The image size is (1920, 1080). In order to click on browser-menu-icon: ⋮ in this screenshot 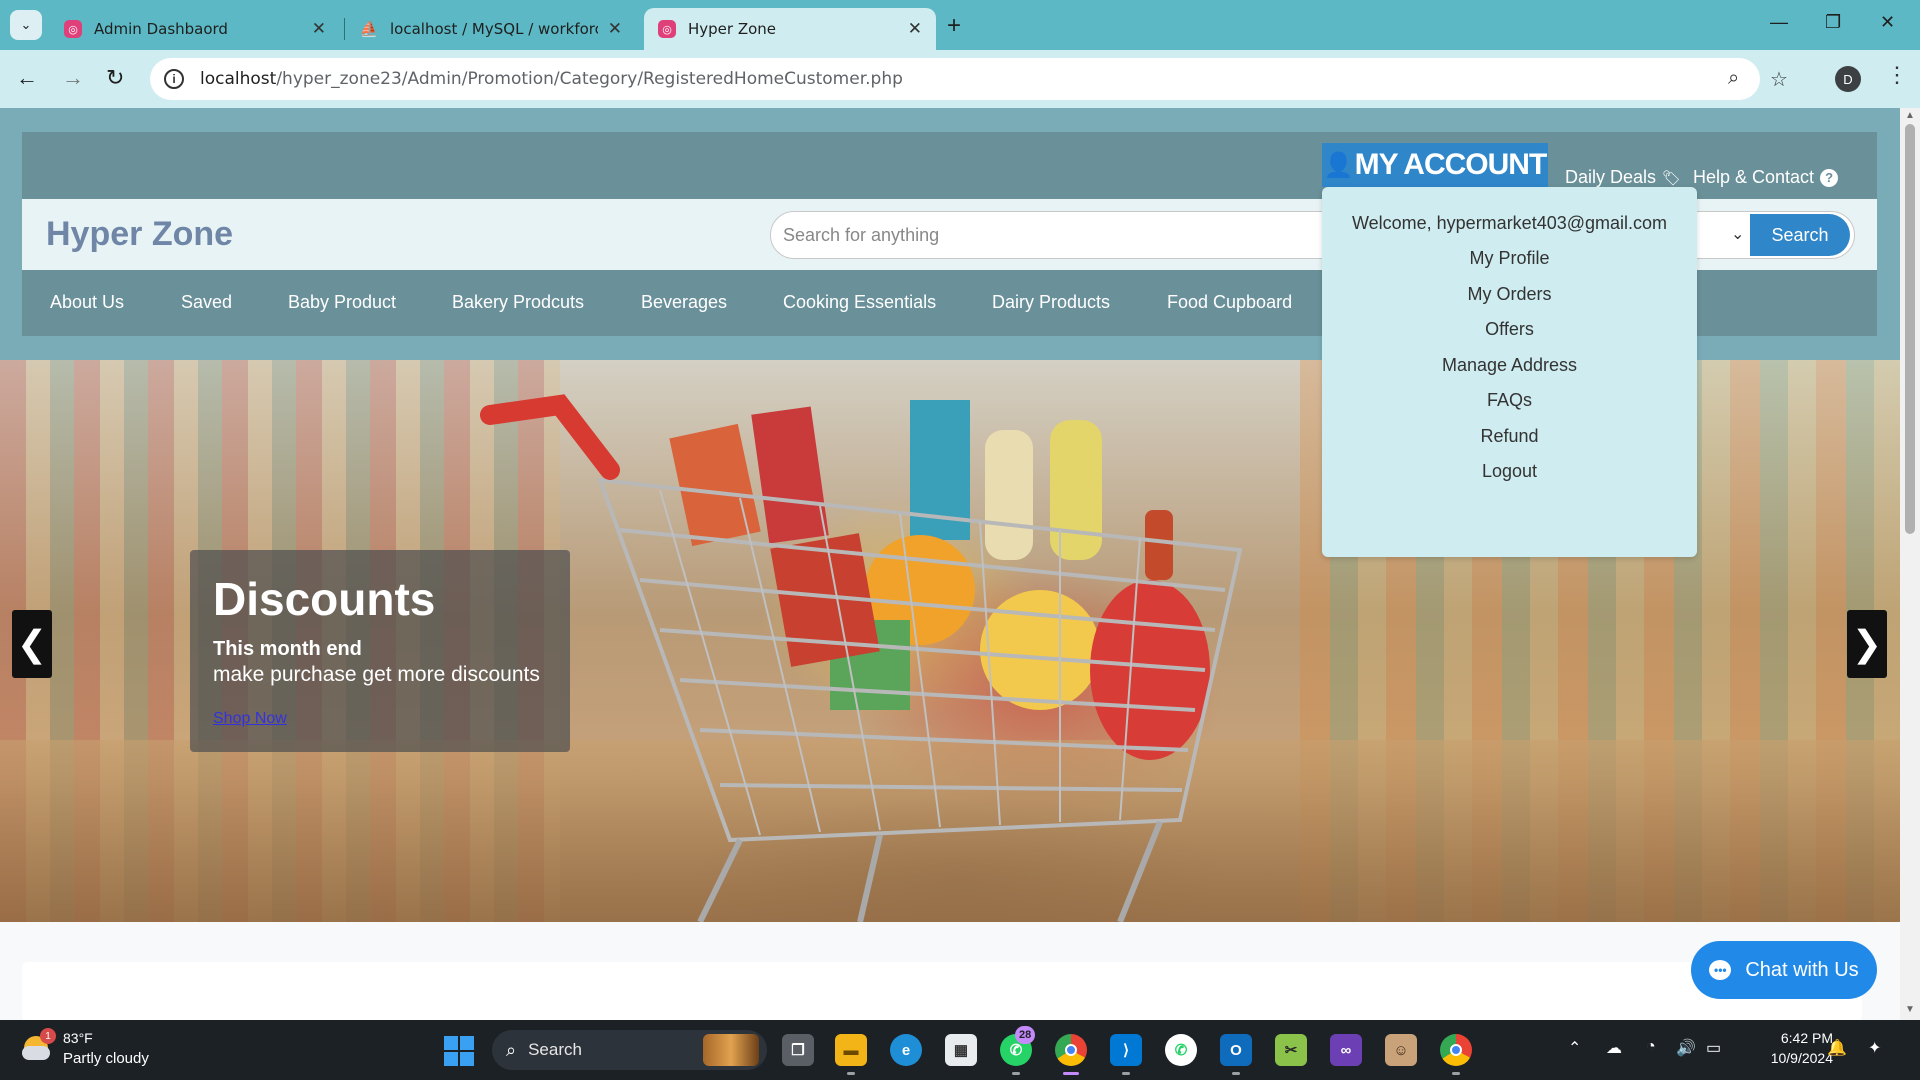, I will do `click(1897, 75)`.